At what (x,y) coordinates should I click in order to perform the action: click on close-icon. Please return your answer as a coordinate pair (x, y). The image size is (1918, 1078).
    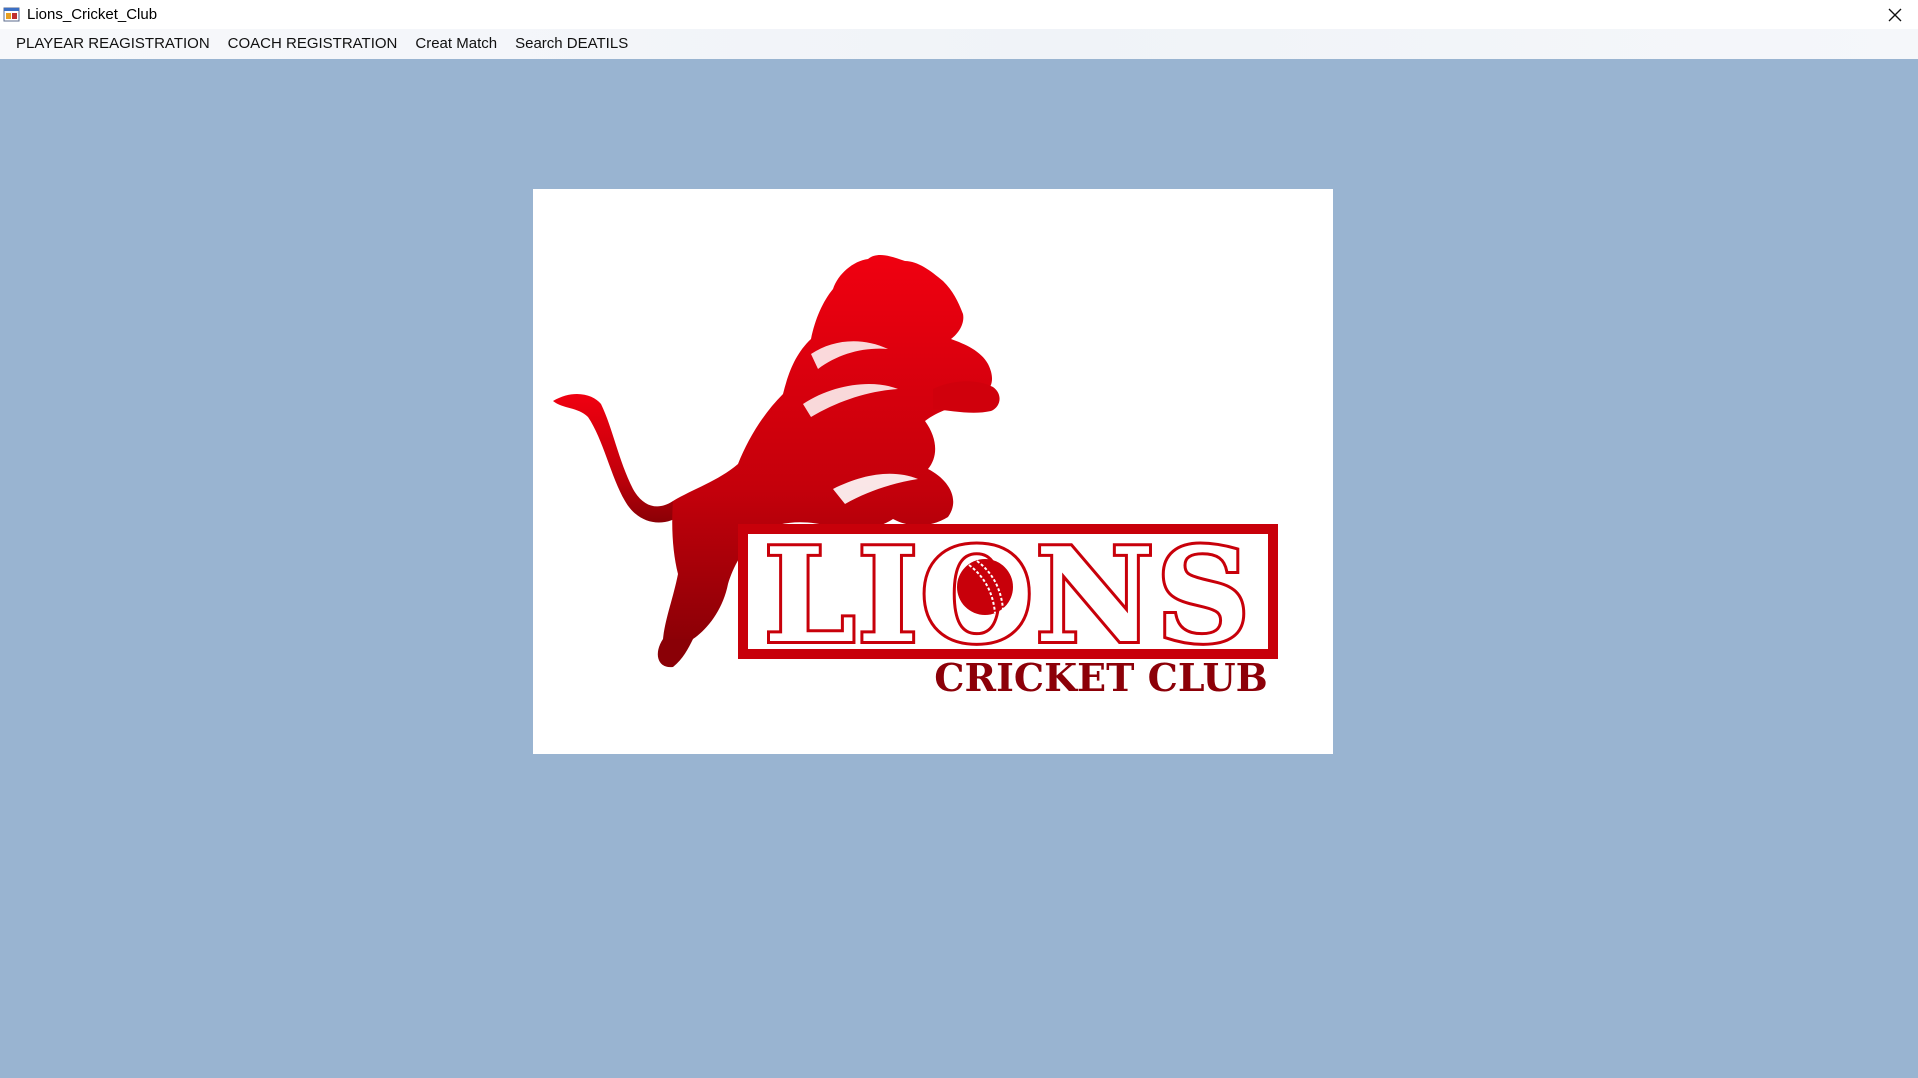
    Looking at the image, I should click on (1895, 14).